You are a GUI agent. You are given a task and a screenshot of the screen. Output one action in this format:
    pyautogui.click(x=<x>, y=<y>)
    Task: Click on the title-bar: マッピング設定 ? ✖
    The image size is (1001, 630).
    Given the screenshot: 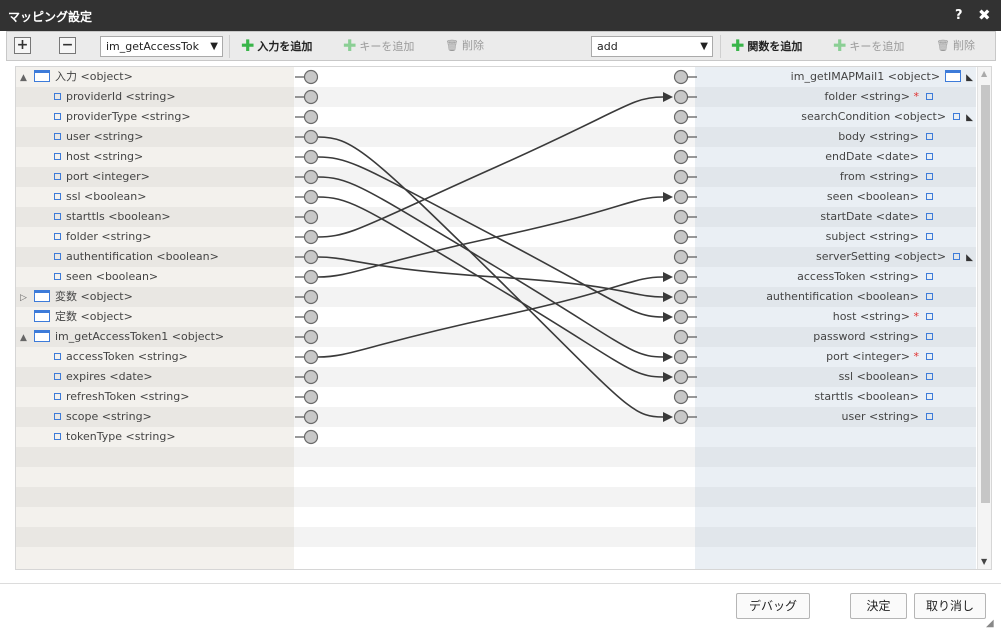 What is the action you would take?
    pyautogui.click(x=500, y=15)
    